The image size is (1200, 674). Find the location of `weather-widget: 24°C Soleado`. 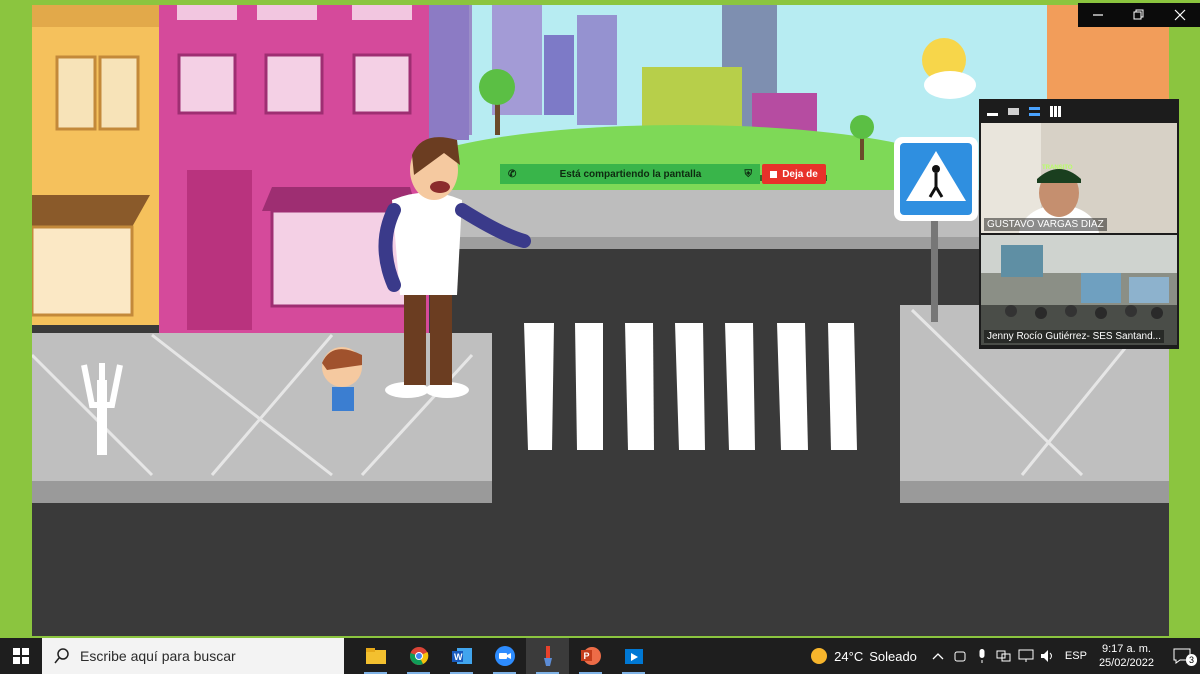

weather-widget: 24°C Soleado is located at coordinates (863, 656).